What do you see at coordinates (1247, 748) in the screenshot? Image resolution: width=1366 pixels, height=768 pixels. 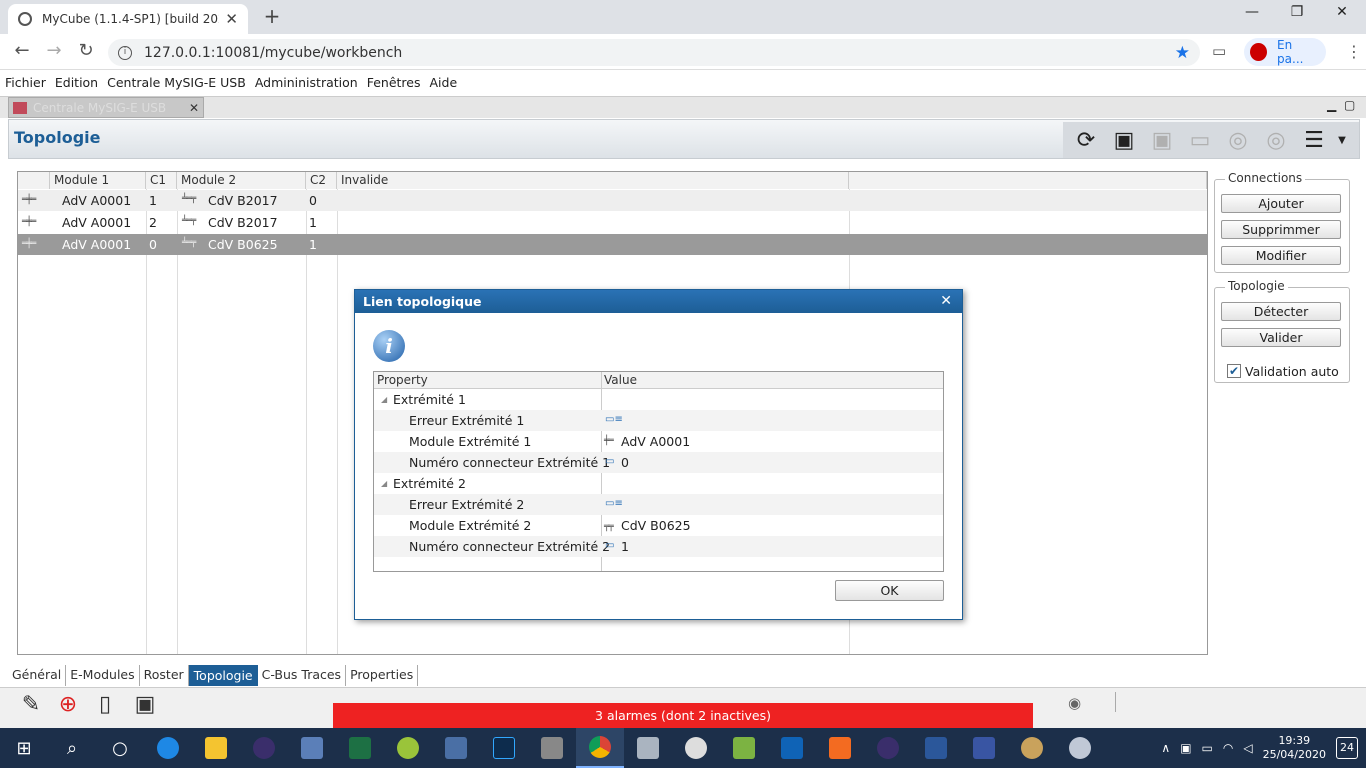 I see `volume-icon: ◁` at bounding box center [1247, 748].